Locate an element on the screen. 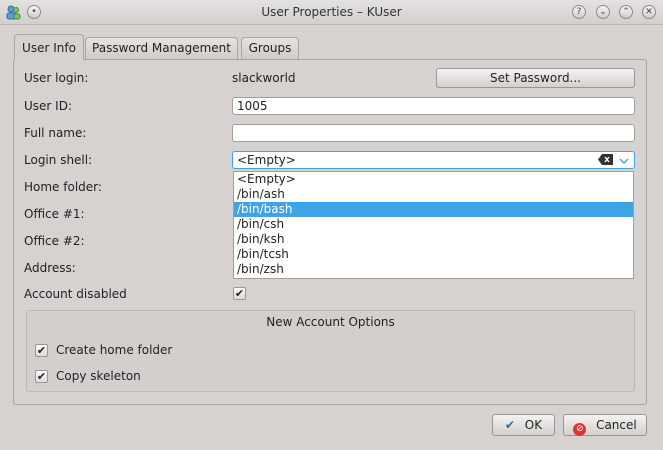  cancel-button: ⊘ Cancel is located at coordinates (605, 425).